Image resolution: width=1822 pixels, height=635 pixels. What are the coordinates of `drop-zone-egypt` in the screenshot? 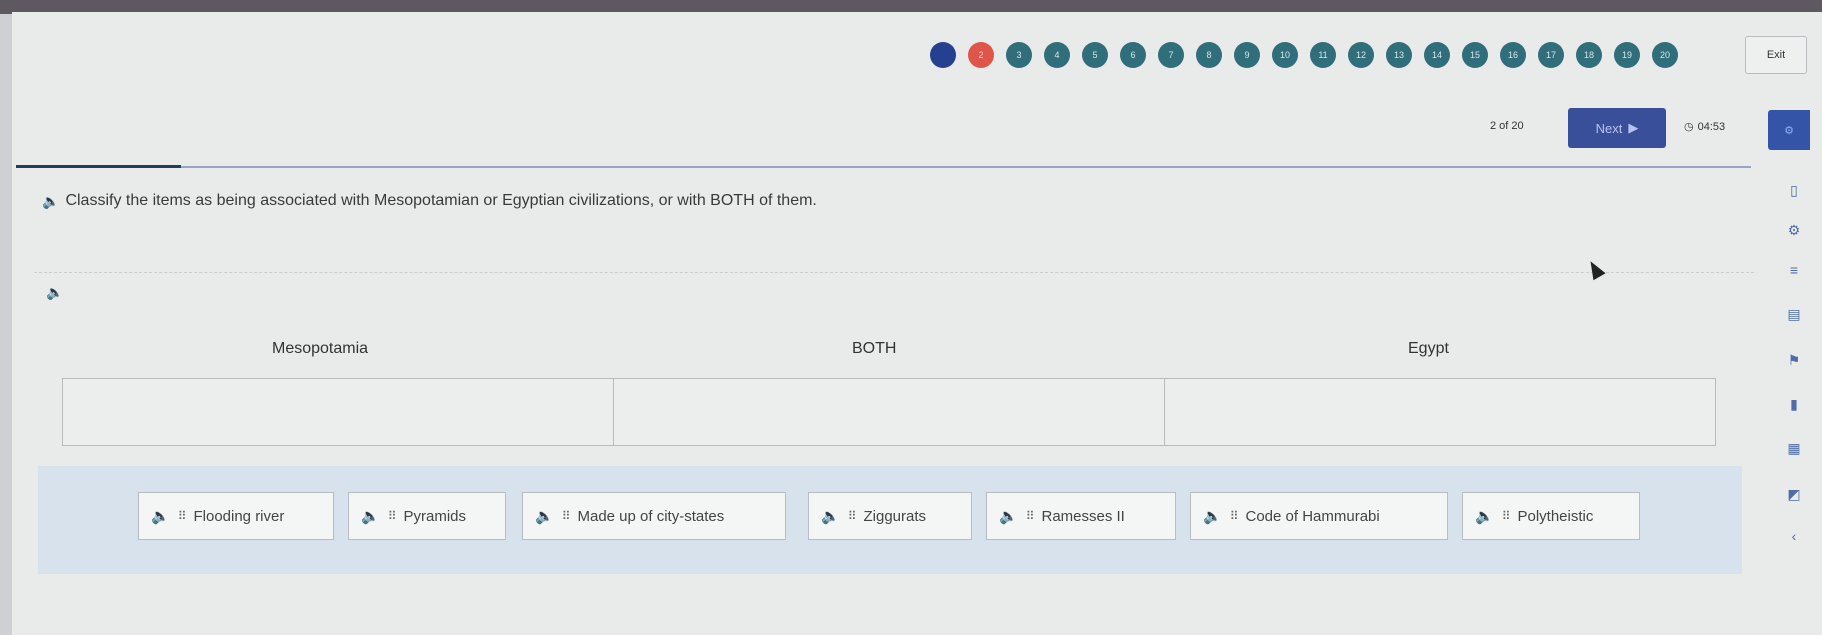 It's located at (1439, 412).